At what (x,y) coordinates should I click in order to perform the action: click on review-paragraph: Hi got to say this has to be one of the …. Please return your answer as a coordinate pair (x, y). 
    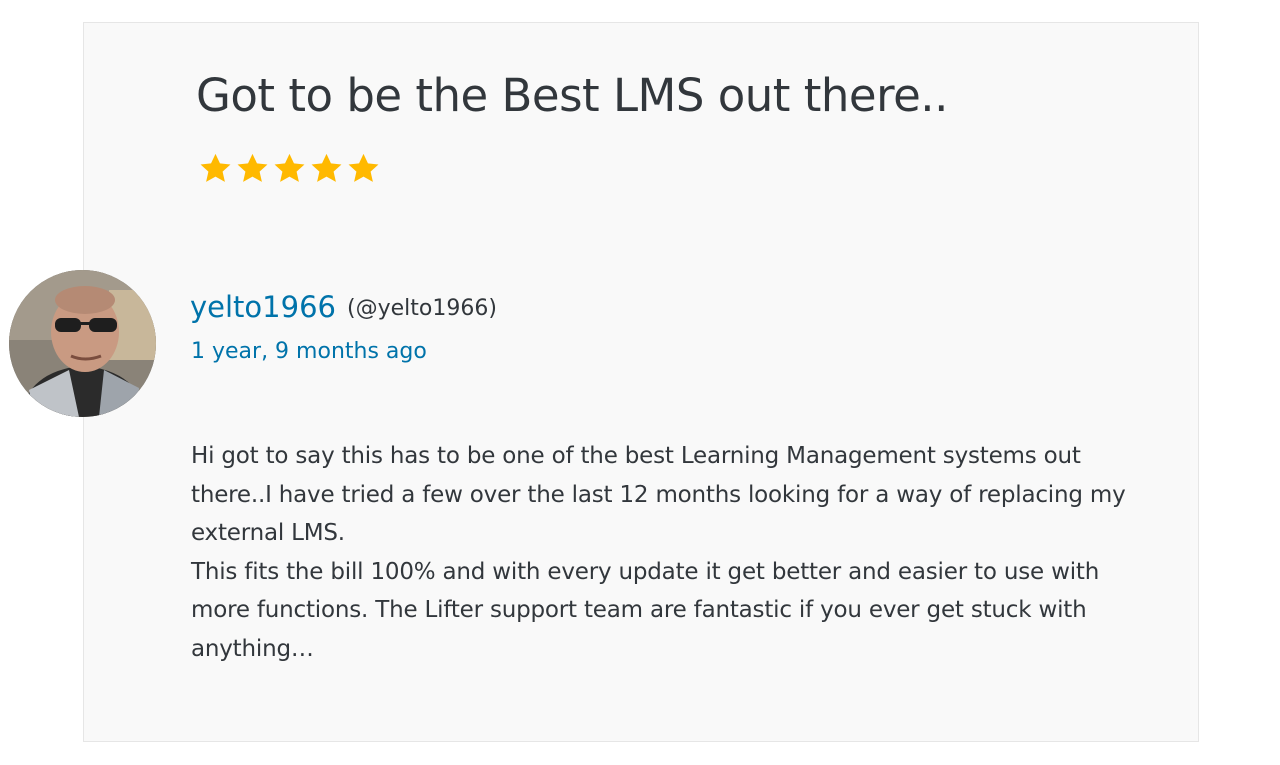
    Looking at the image, I should click on (658, 494).